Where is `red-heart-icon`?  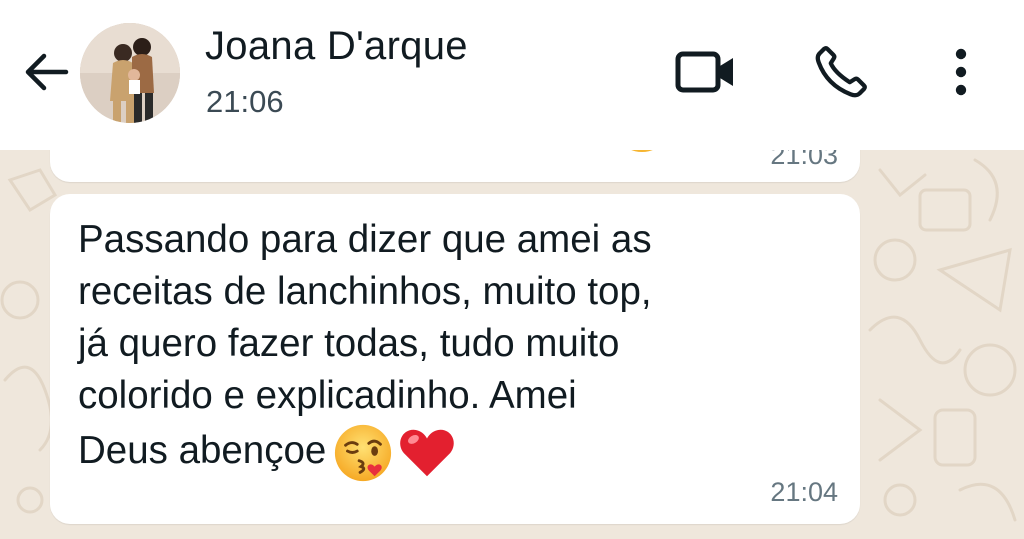 red-heart-icon is located at coordinates (427, 453).